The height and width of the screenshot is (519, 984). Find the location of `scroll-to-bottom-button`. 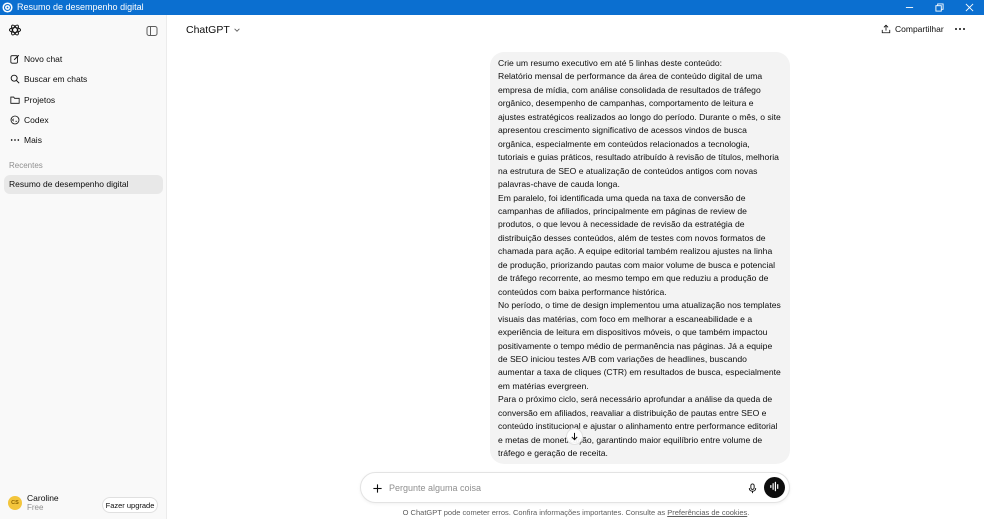

scroll-to-bottom-button is located at coordinates (574, 436).